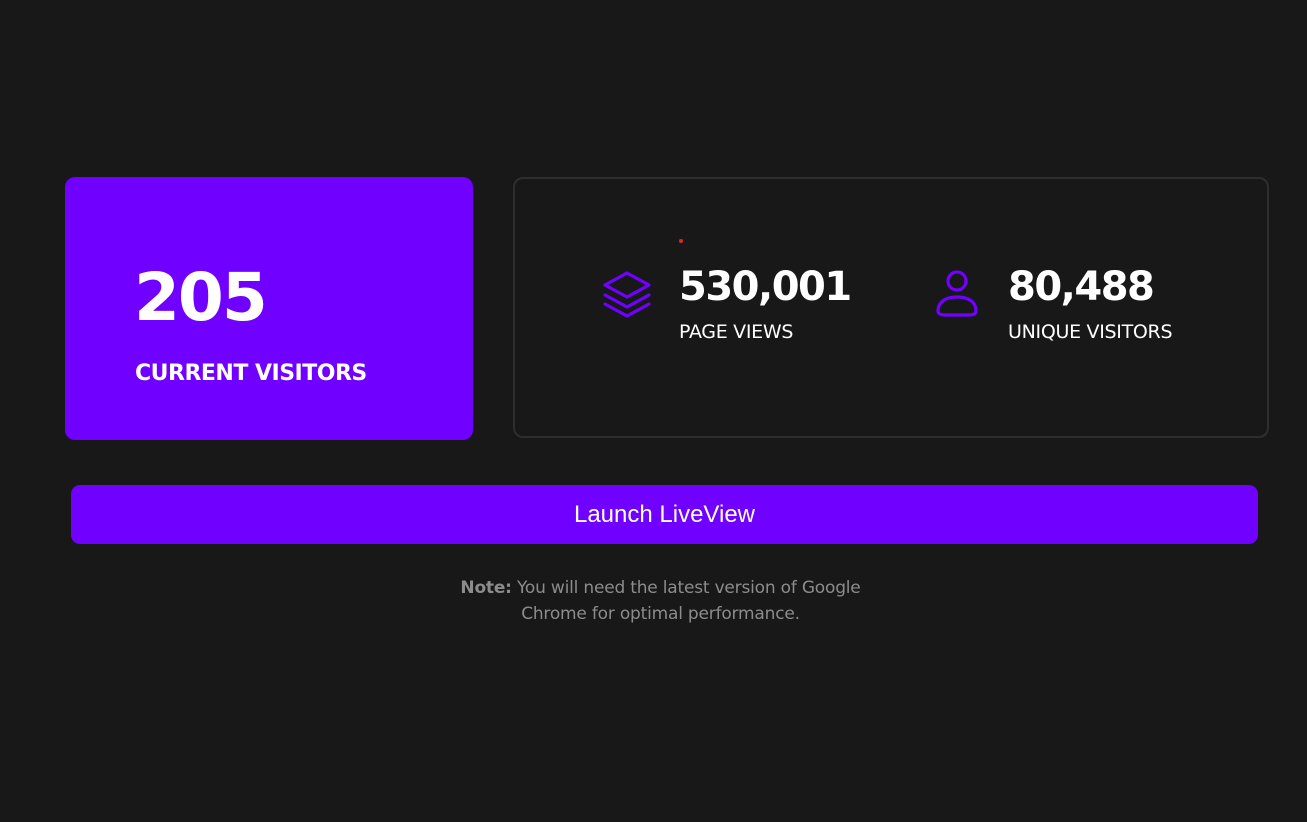  I want to click on current-visitors-count: 205, so click(201, 297).